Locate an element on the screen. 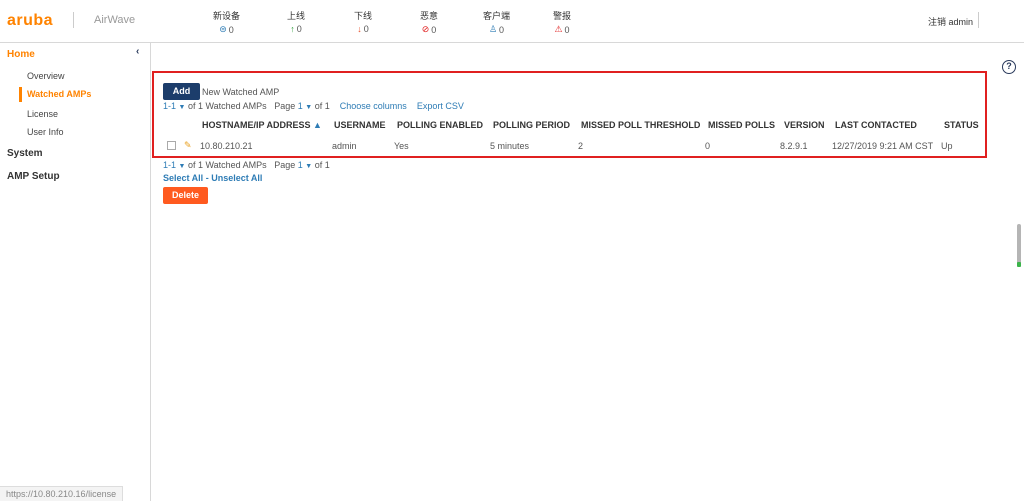 The height and width of the screenshot is (501, 1024). pager-bottom: 1-1 ▼ of 1 Watched AMPs Page 1 ▼ of 1 is located at coordinates (246, 165).